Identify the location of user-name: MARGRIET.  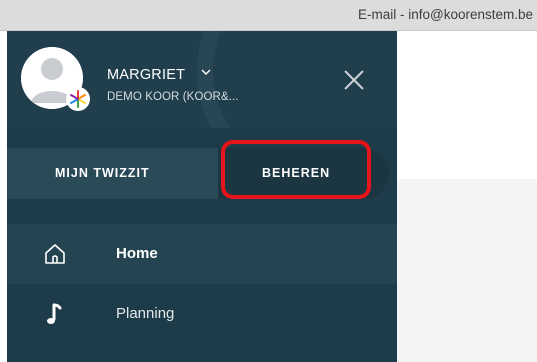
(146, 75).